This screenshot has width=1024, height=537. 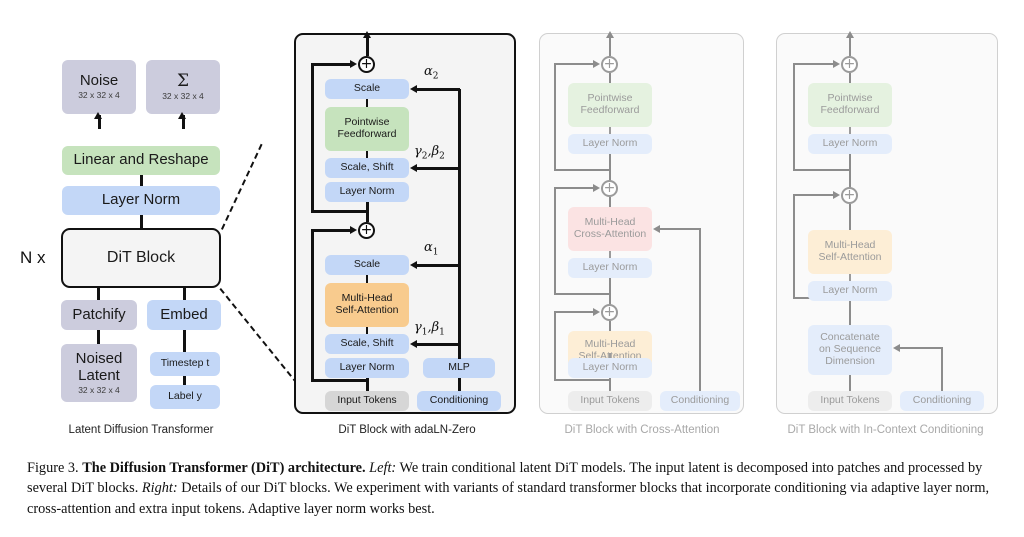 I want to click on connector-timestep-to-embed, so click(x=184, y=341).